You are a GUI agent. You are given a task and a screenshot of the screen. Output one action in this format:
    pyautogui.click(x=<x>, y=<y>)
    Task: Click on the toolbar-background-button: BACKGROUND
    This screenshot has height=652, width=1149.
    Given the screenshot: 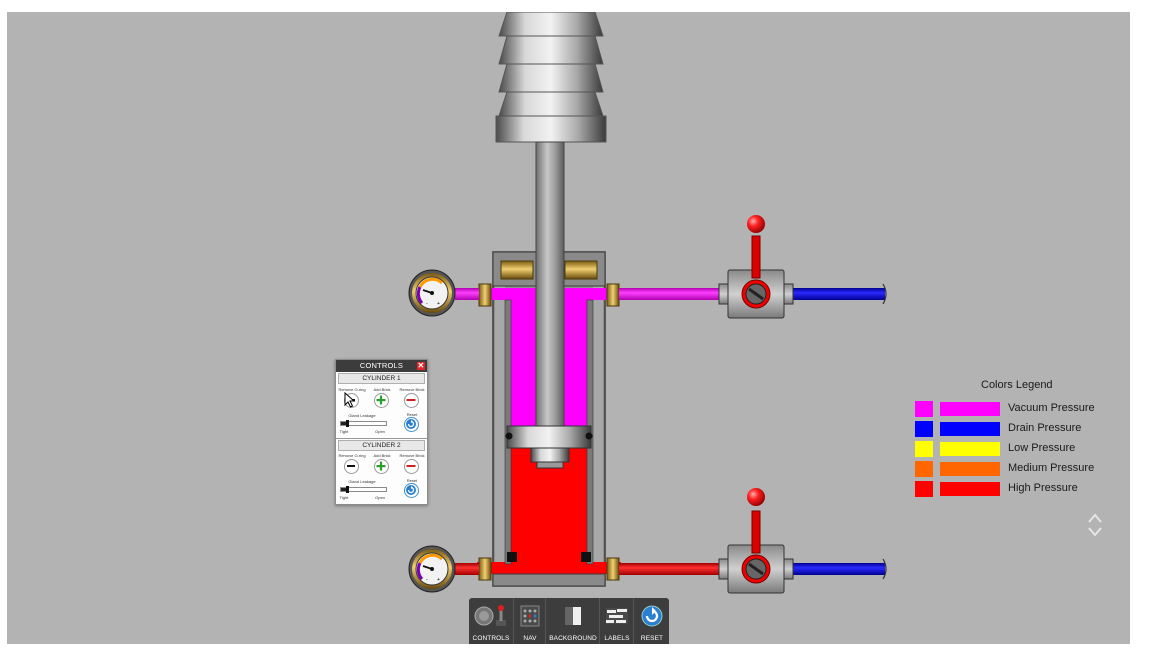 What is the action you would take?
    pyautogui.click(x=572, y=621)
    